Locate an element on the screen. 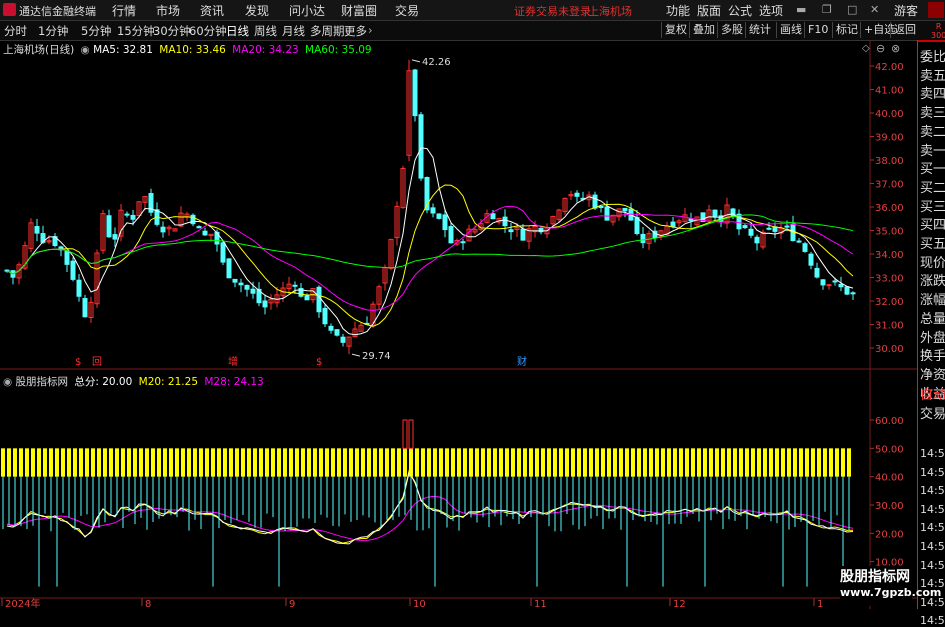 The height and width of the screenshot is (627, 945). menu-item-trade: 交易 is located at coordinates (407, 10).